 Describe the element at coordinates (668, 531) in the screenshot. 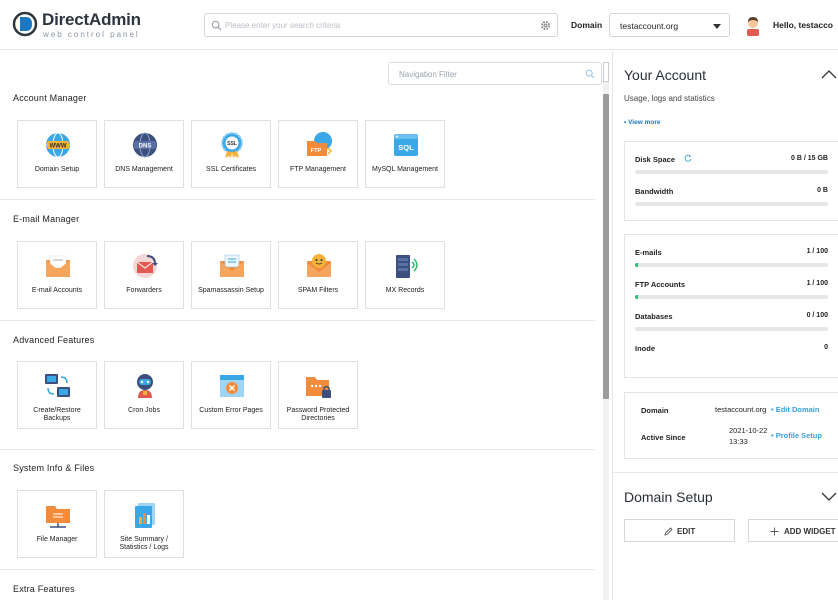

I see `pencil-icon` at that location.